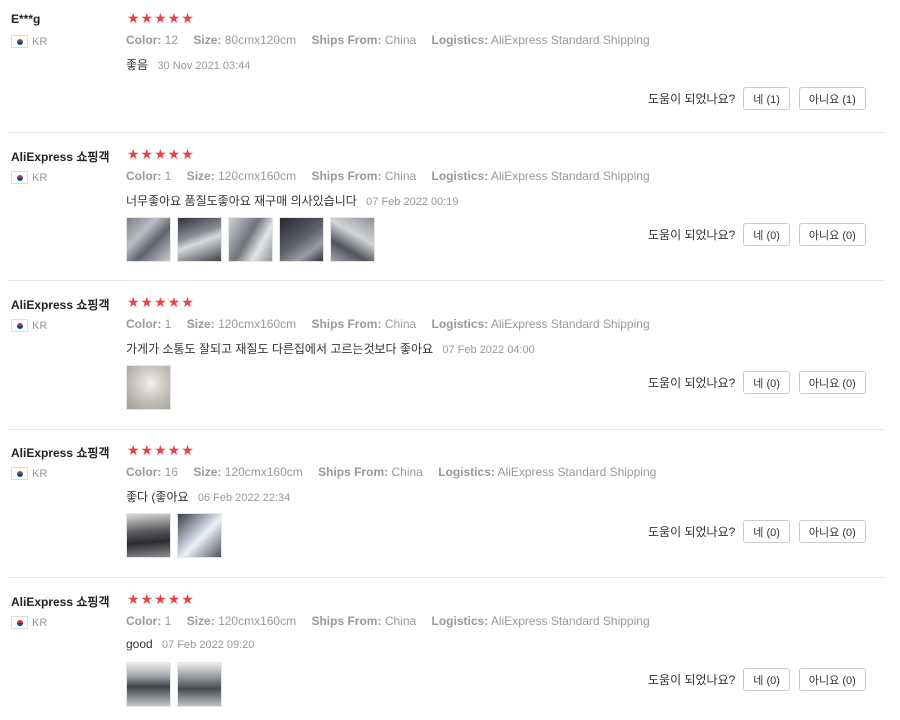 This screenshot has width=900, height=720. I want to click on review-comment: 좋다 (좋아요 06 Feb 2022 22:34, so click(208, 496).